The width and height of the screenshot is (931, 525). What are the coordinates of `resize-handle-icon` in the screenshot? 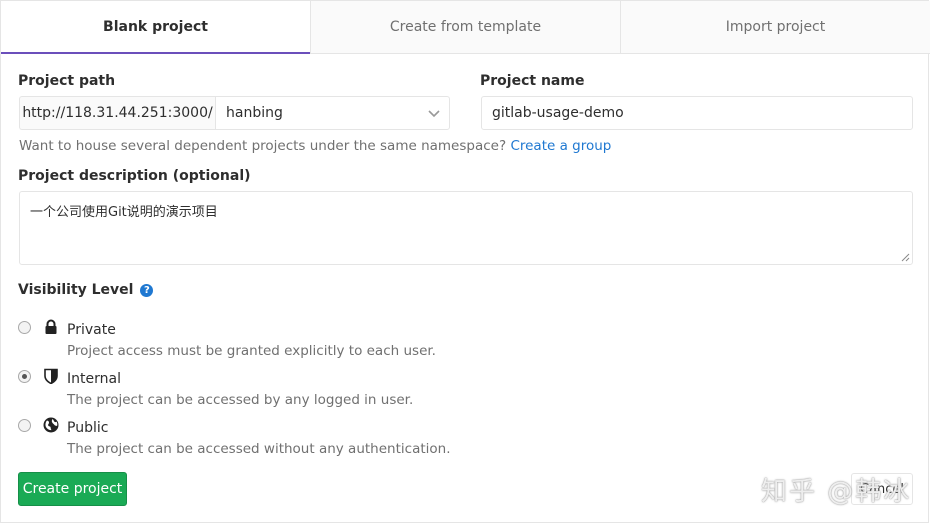 It's located at (905, 257).